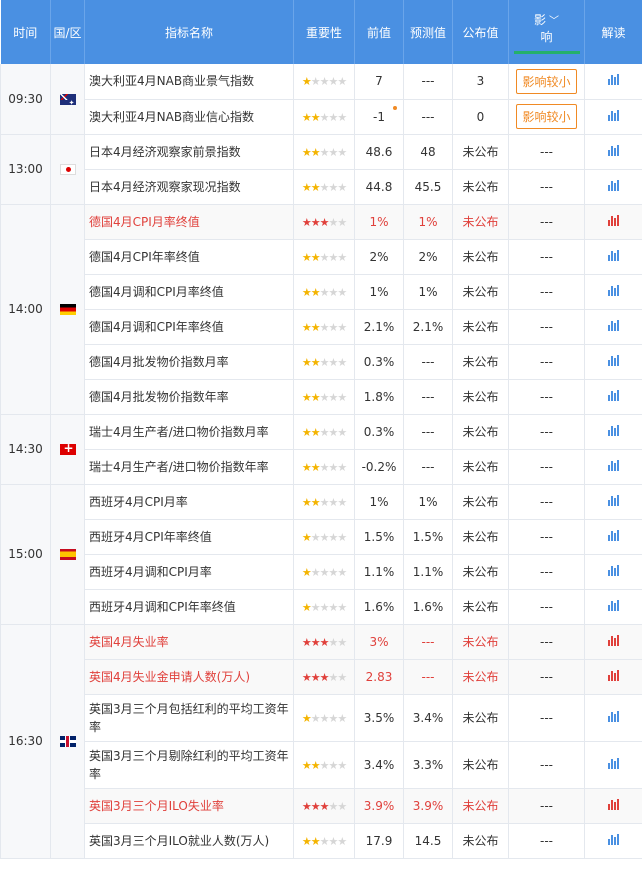 The width and height of the screenshot is (642, 870). Describe the element at coordinates (189, 431) in the screenshot. I see `indicator-name: 瑞士4月生产者/进口物价指数月率` at that location.